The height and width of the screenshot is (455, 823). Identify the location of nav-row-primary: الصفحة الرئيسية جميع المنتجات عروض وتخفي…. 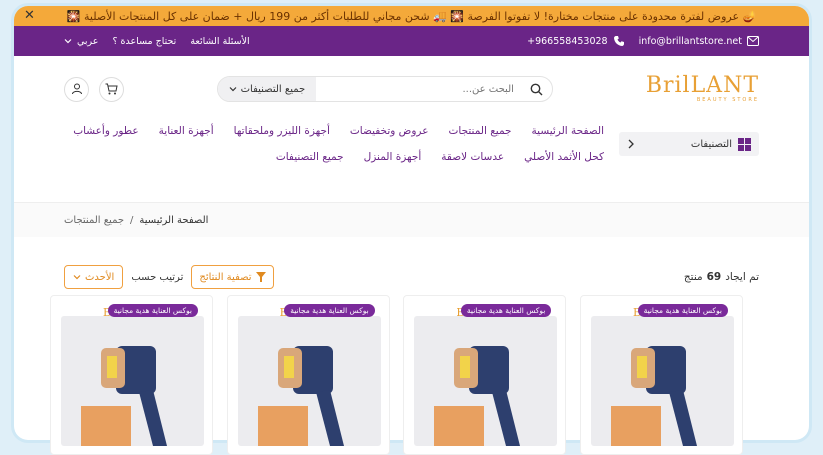
(338, 131).